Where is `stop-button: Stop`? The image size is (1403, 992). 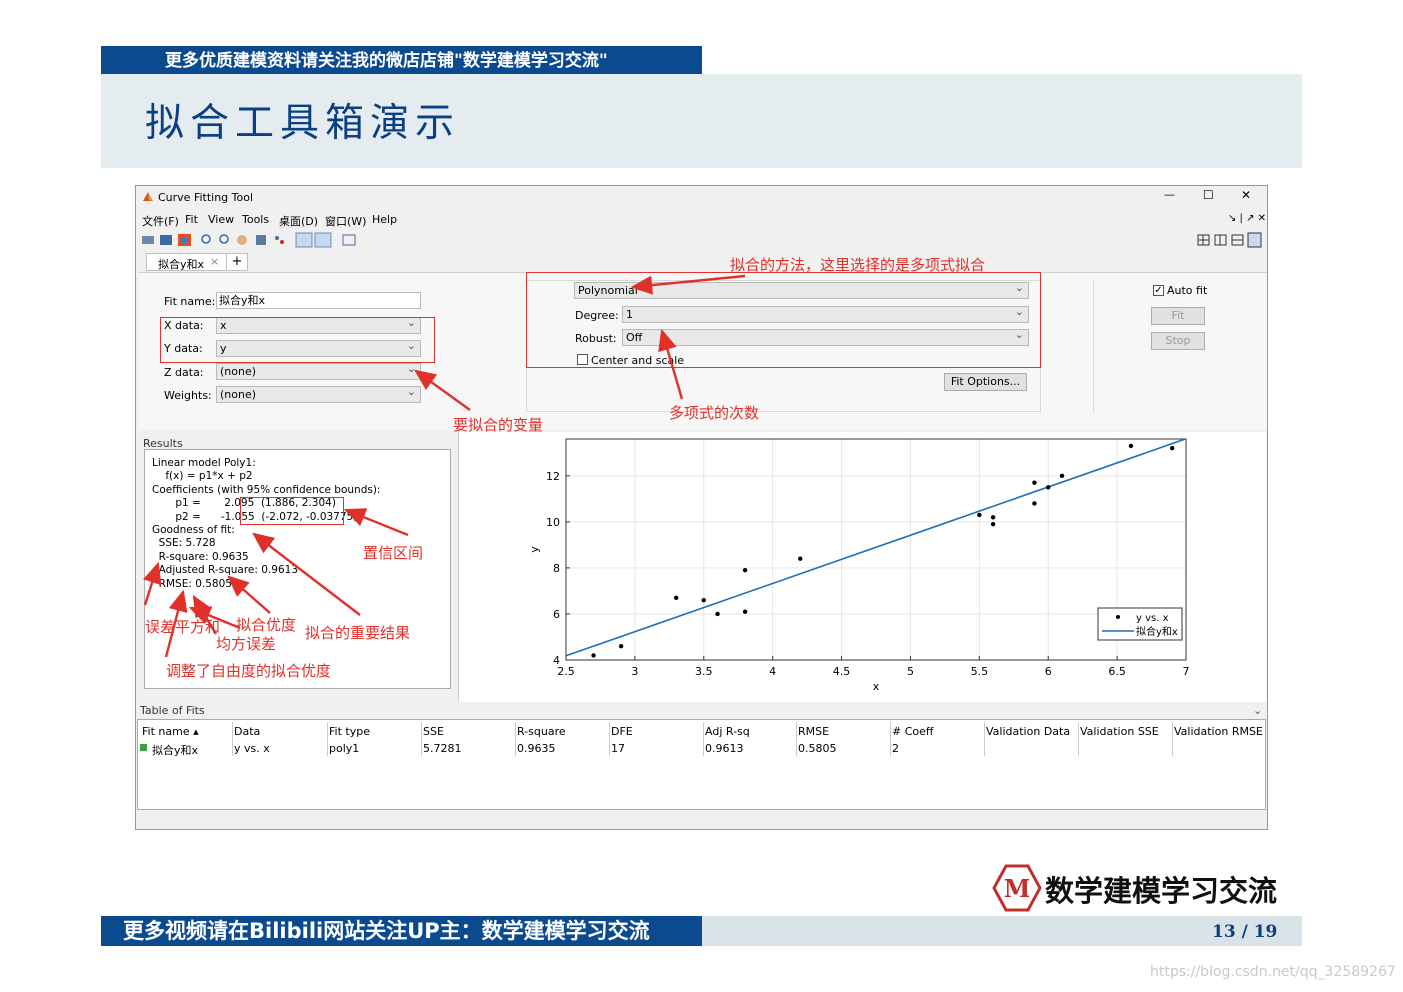
stop-button: Stop is located at coordinates (1178, 341).